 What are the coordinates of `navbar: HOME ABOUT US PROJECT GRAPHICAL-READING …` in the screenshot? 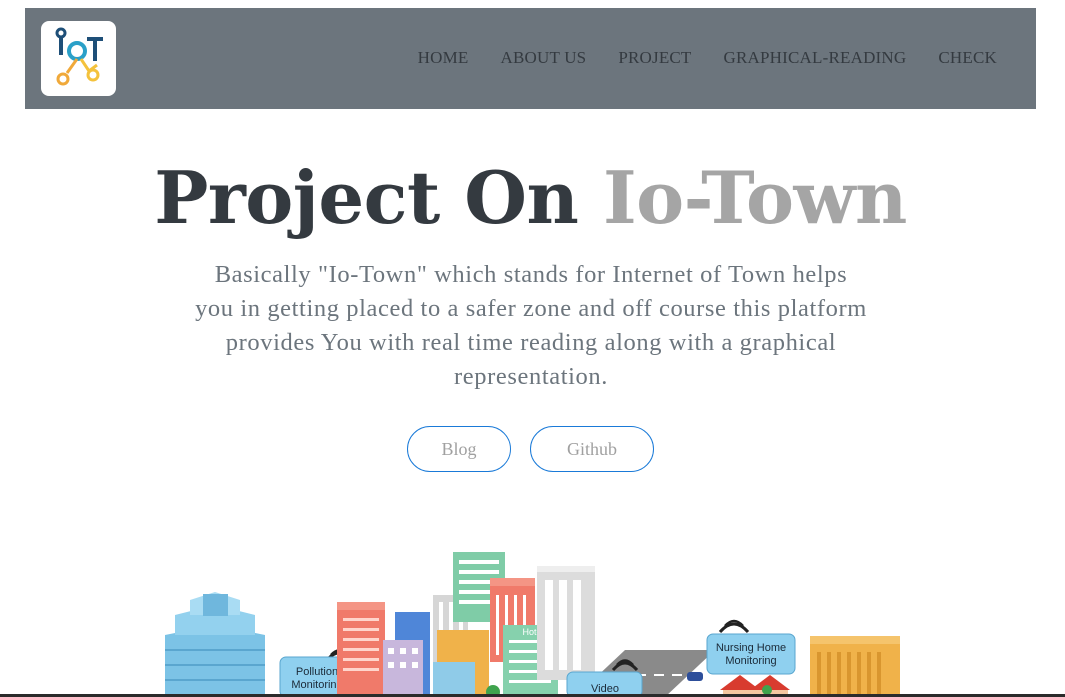 It's located at (530, 58).